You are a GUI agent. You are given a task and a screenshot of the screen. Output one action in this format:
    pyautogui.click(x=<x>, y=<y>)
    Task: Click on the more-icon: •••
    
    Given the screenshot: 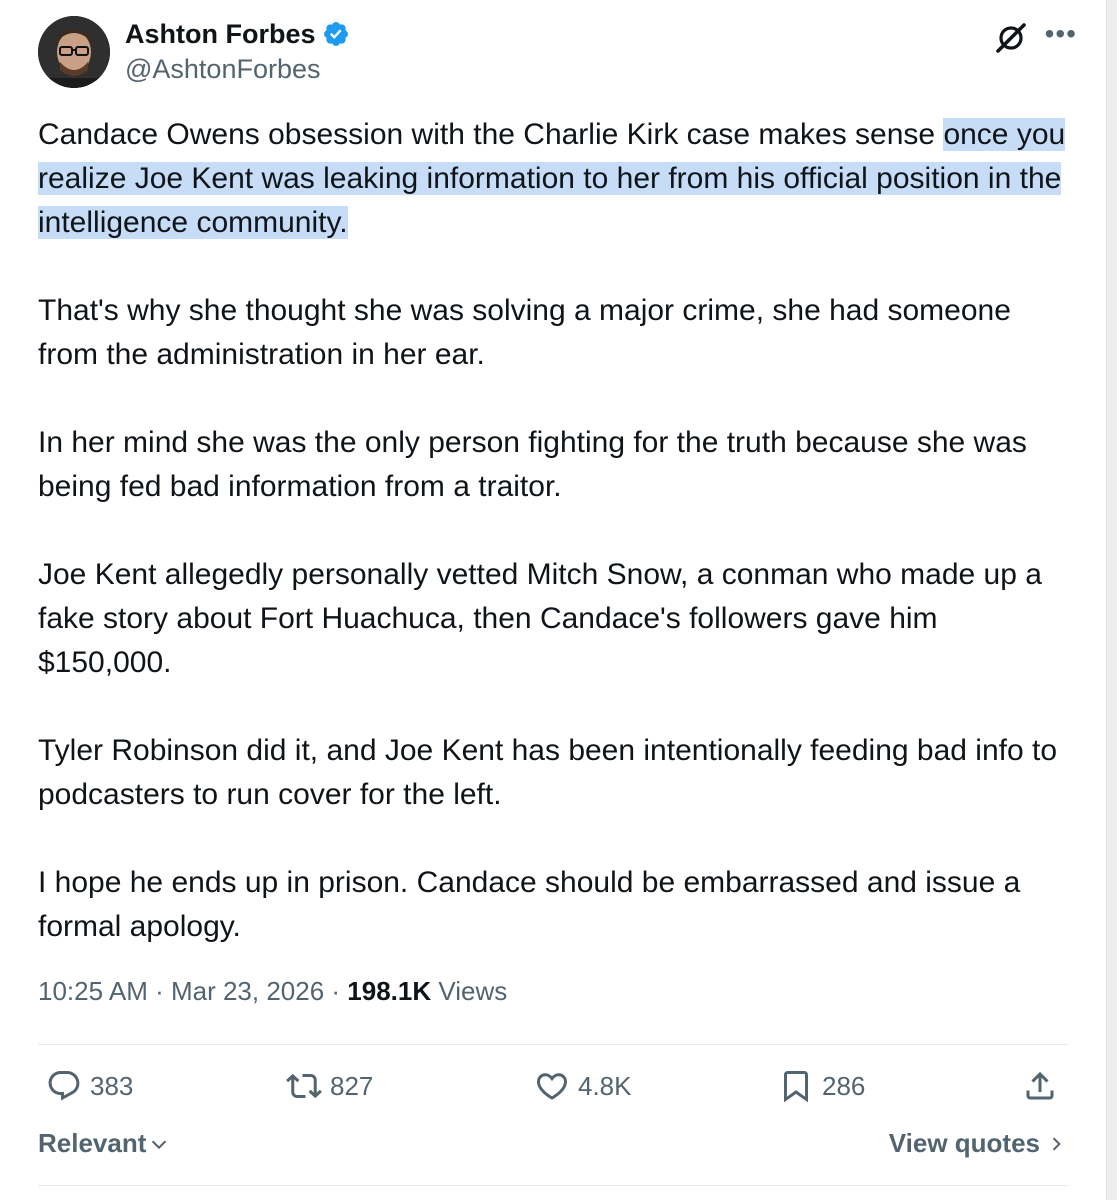 What is the action you would take?
    pyautogui.click(x=1061, y=34)
    